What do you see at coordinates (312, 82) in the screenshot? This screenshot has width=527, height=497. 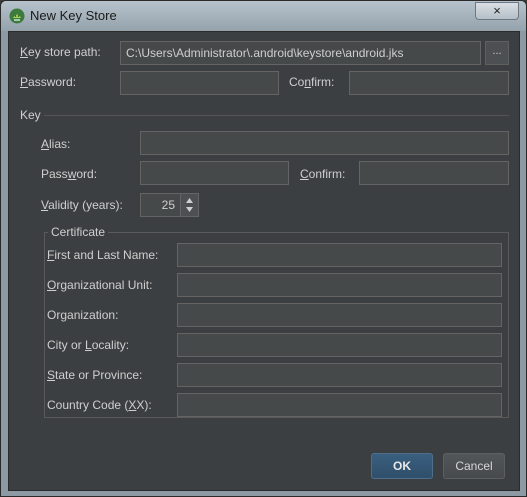 I see `keystore-confirm-label: Confirm:` at bounding box center [312, 82].